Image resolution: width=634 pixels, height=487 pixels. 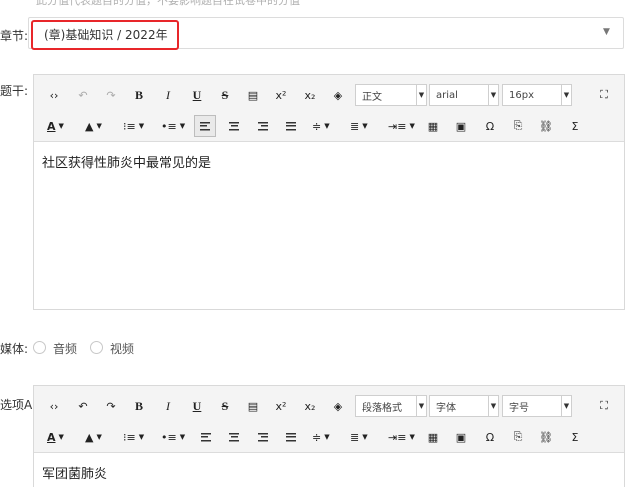 I want to click on line-height-icon: ≑, so click(x=317, y=126).